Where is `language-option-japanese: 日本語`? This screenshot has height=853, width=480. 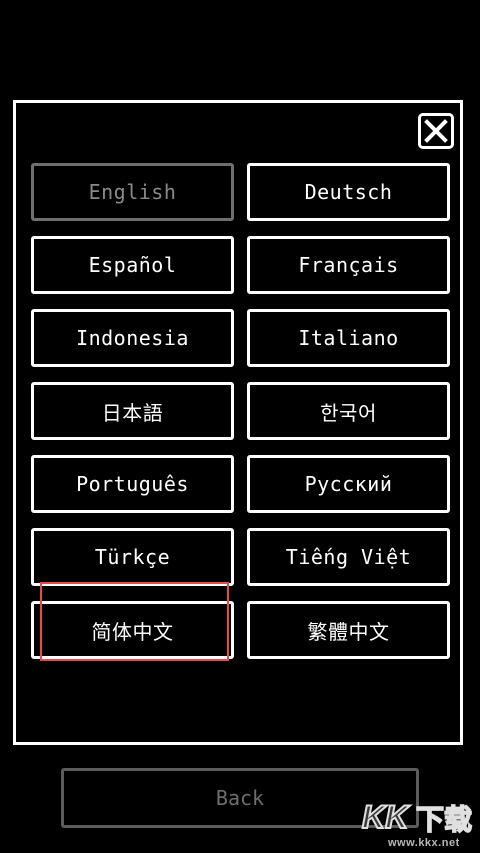 language-option-japanese: 日本語 is located at coordinates (132, 411).